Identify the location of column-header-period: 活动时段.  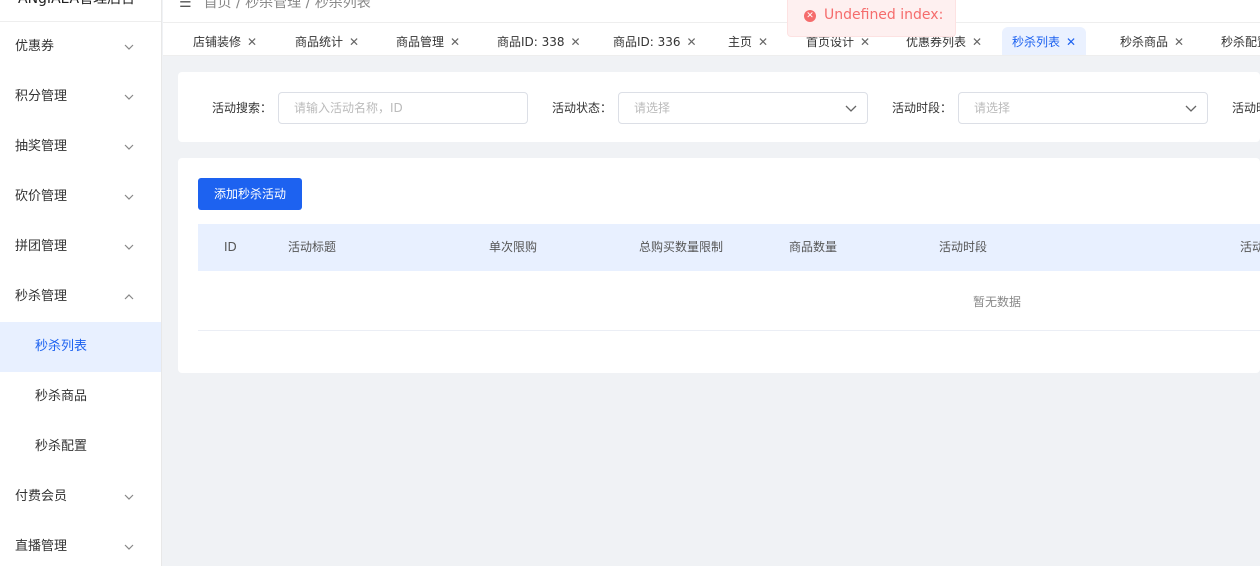
(963, 247).